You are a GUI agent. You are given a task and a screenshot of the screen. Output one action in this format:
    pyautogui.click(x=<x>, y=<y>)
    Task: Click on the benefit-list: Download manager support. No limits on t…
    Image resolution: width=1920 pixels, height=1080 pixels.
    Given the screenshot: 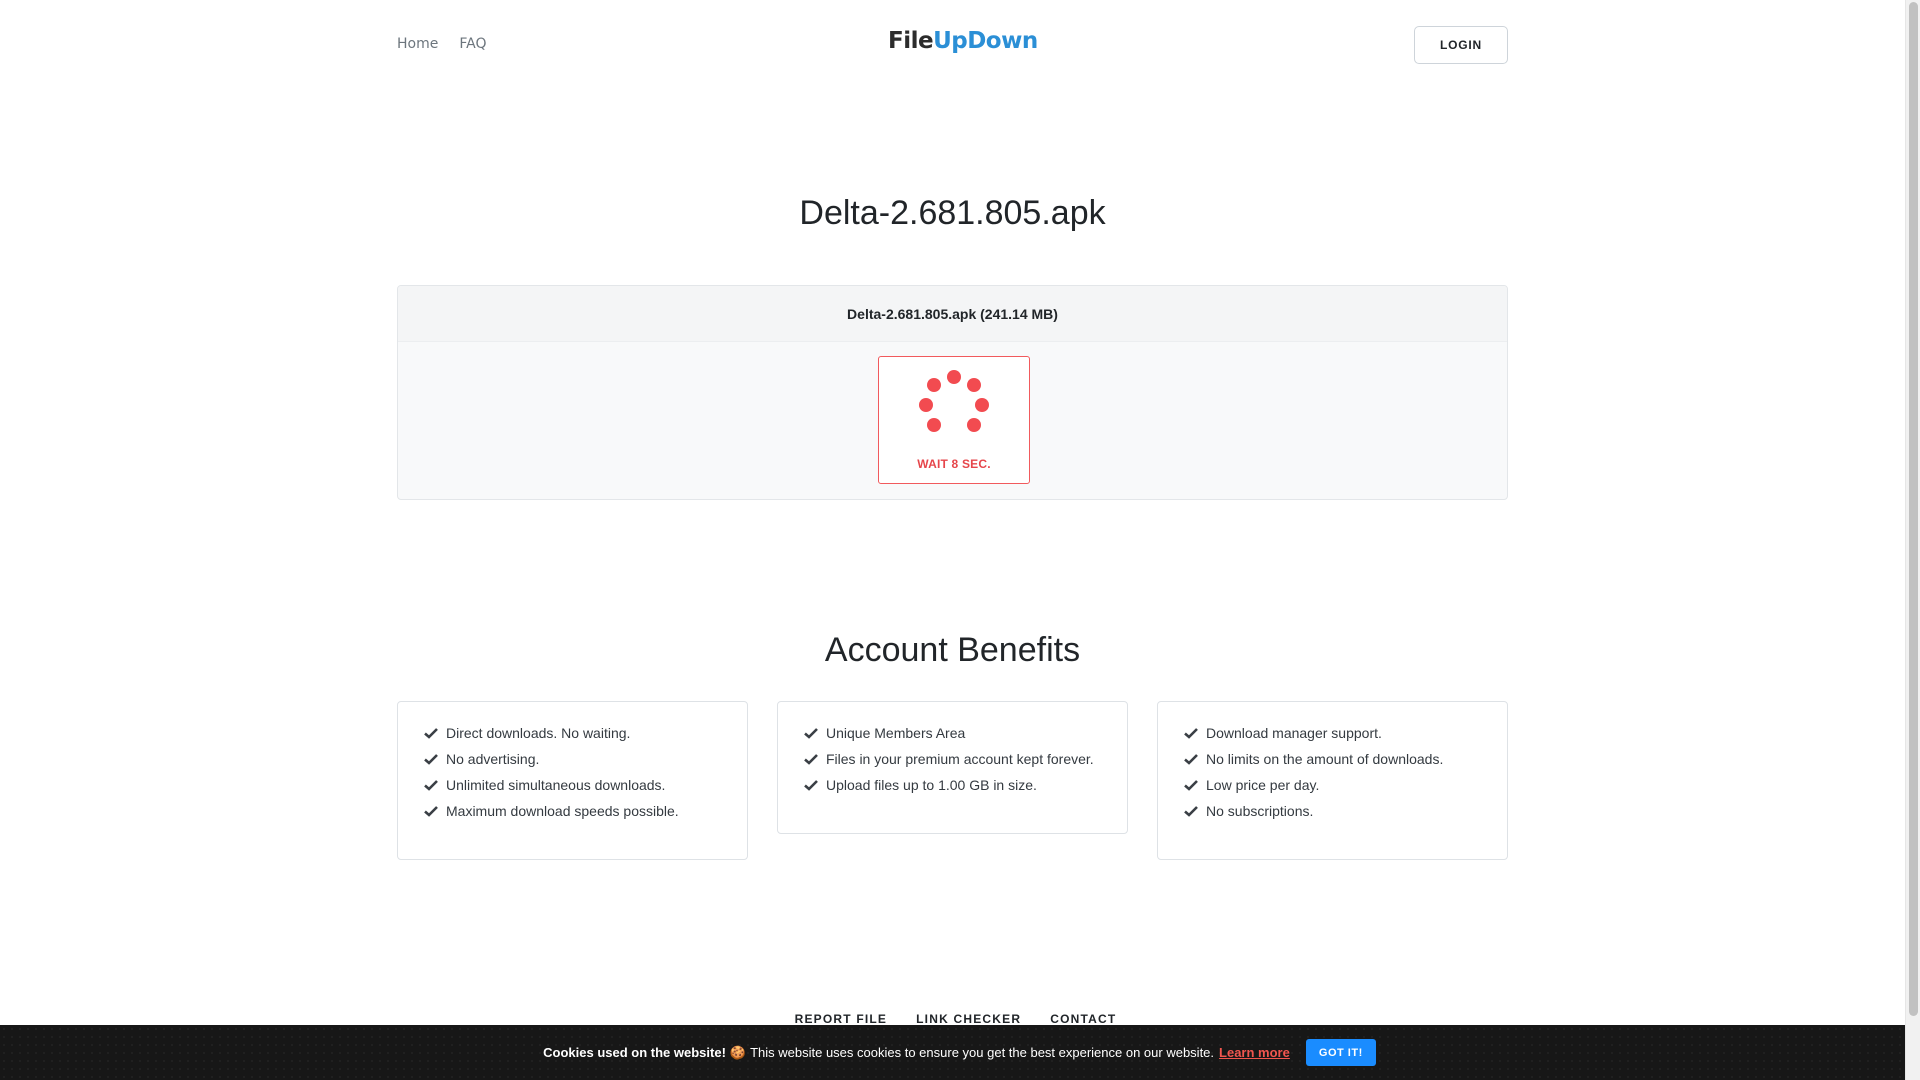 What is the action you would take?
    pyautogui.click(x=1333, y=772)
    